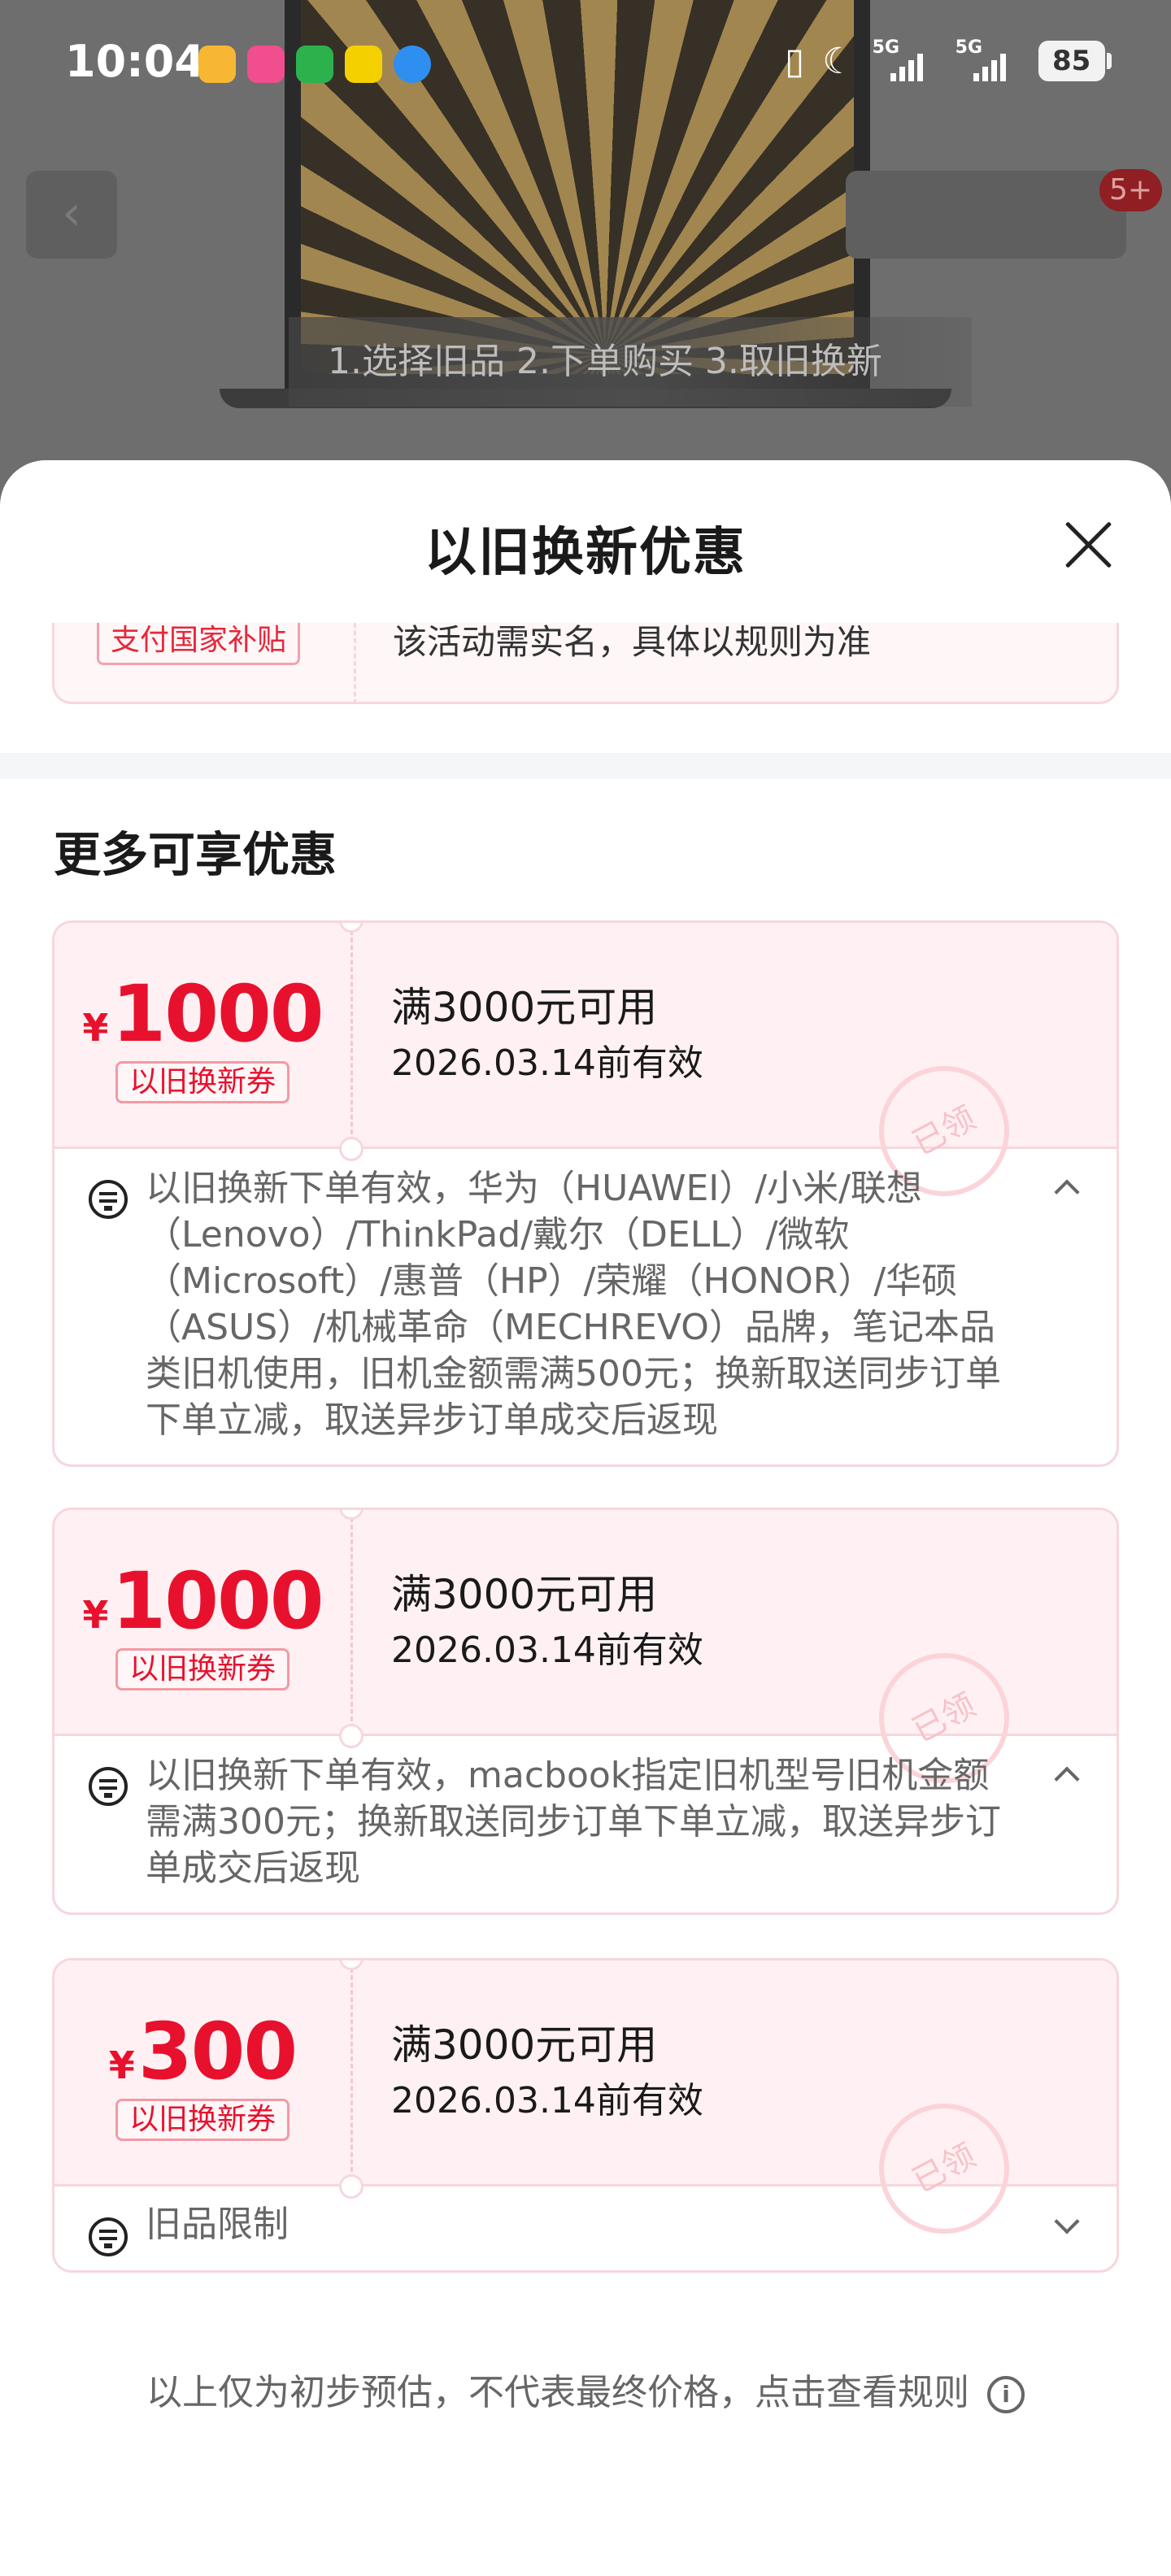 Image resolution: width=1171 pixels, height=2576 pixels. Describe the element at coordinates (585, 2228) in the screenshot. I see `coupon-description: 旧品限制` at that location.